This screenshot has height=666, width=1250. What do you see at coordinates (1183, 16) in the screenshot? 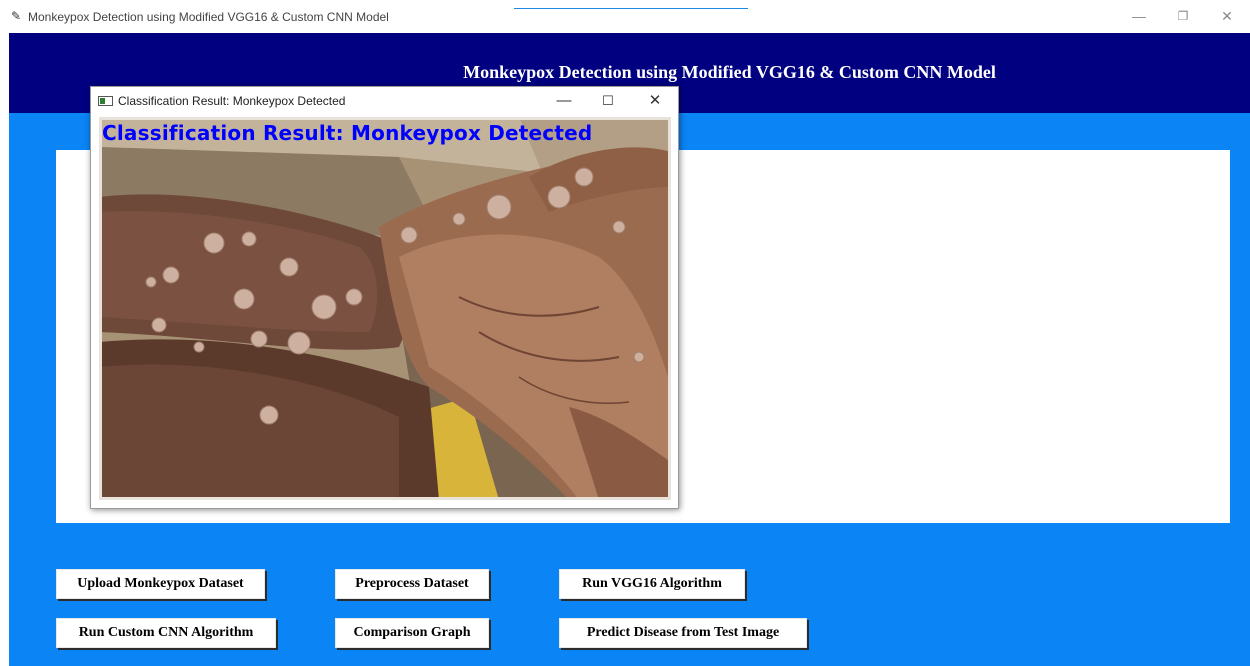
I see `maximize-button: ❐` at bounding box center [1183, 16].